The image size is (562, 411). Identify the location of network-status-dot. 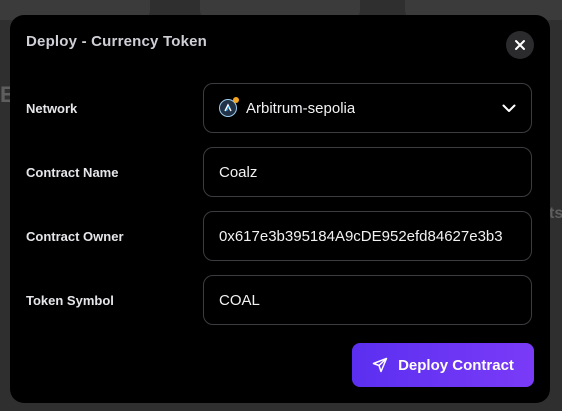
(236, 100).